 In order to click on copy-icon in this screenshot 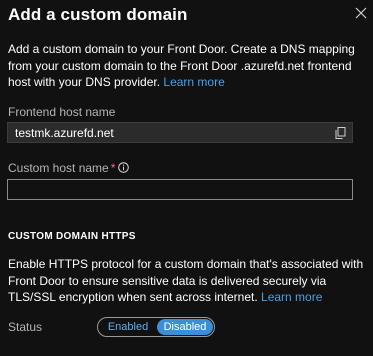, I will do `click(340, 133)`.